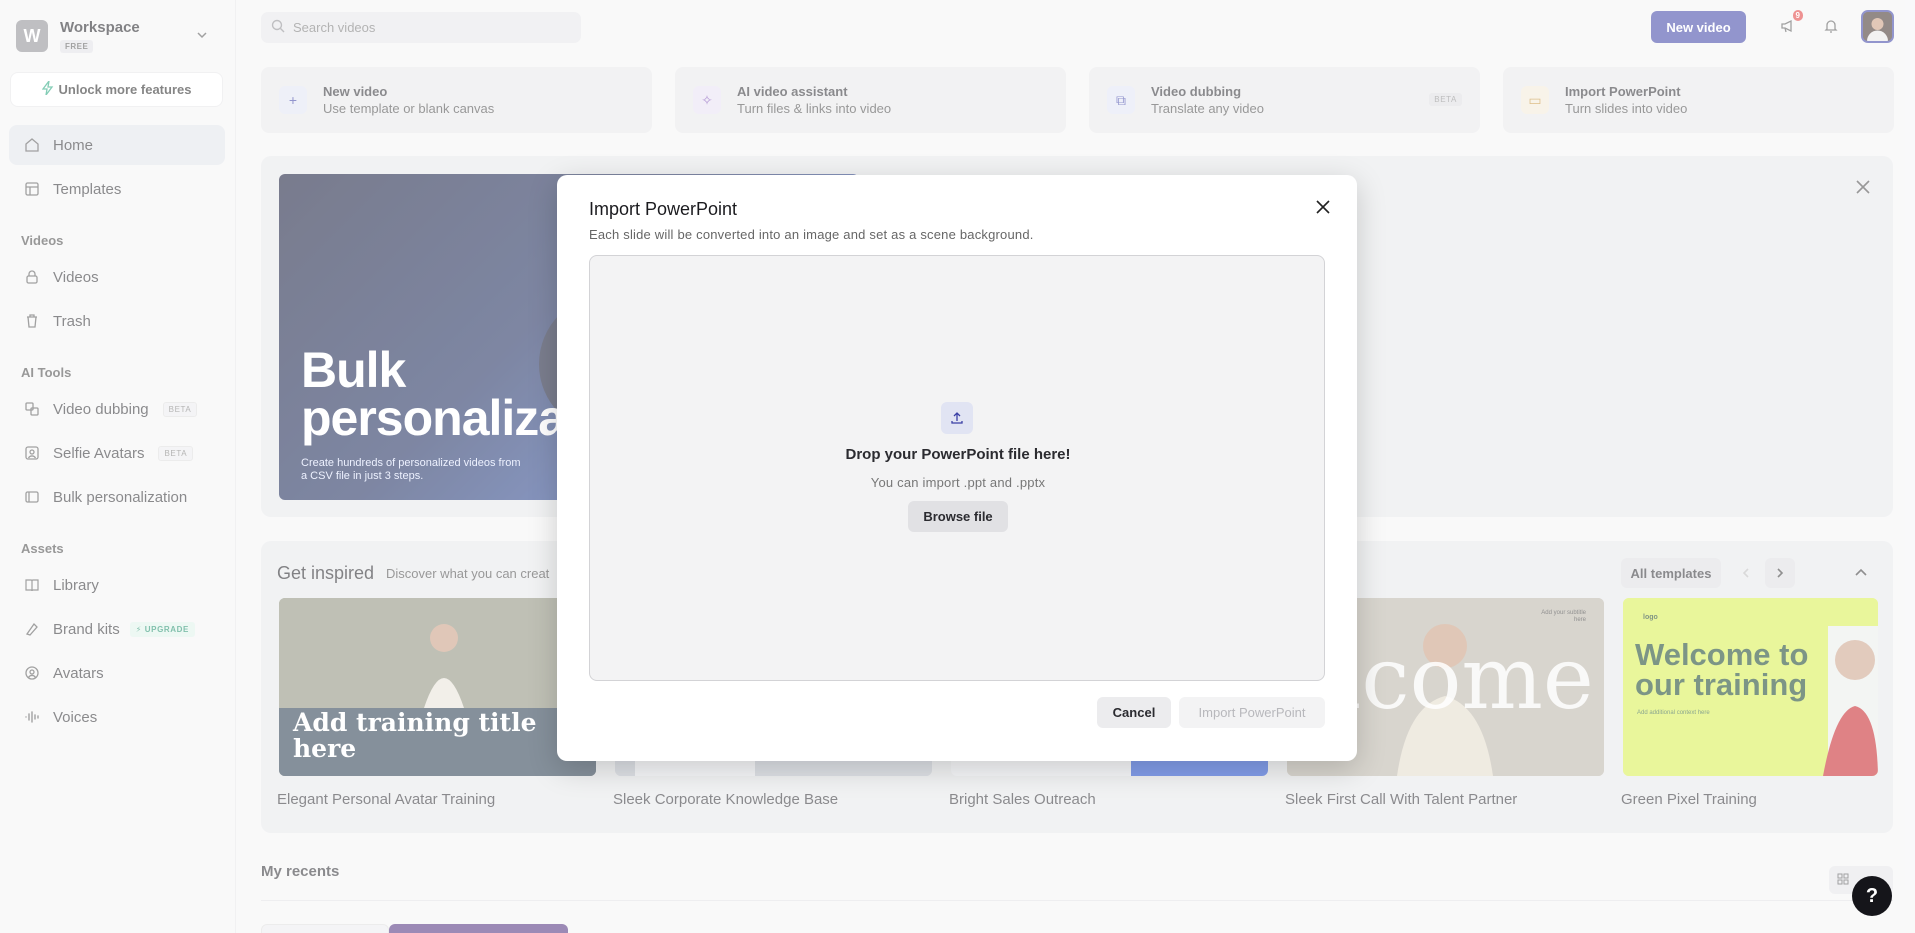 The image size is (1915, 933). What do you see at coordinates (958, 482) in the screenshot?
I see `dropzone-subtitle: You can import .ppt and .pptx` at bounding box center [958, 482].